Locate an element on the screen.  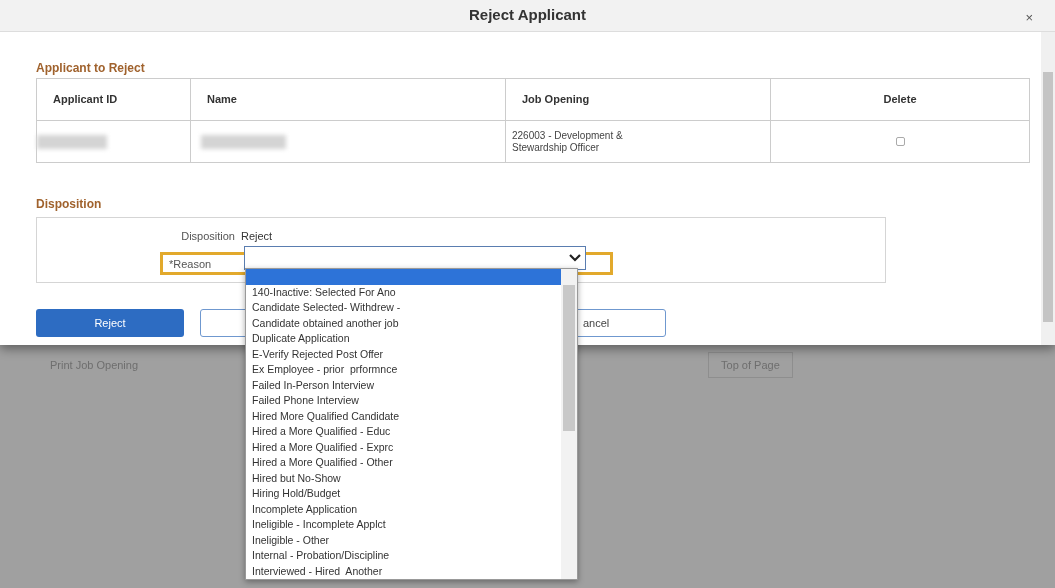
close-button: × is located at coordinates (1029, 18).